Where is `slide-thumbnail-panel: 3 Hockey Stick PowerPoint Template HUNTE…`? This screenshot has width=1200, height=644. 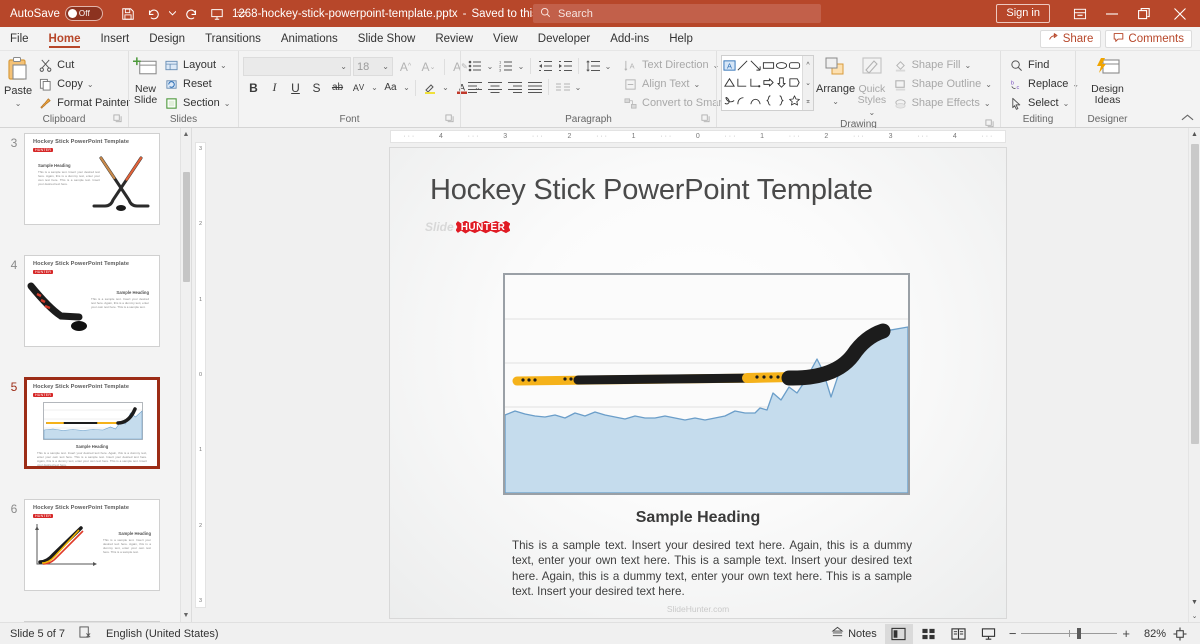
slide-thumbnail-panel: 3 Hockey Stick PowerPoint Template HUNTE… is located at coordinates (96, 375).